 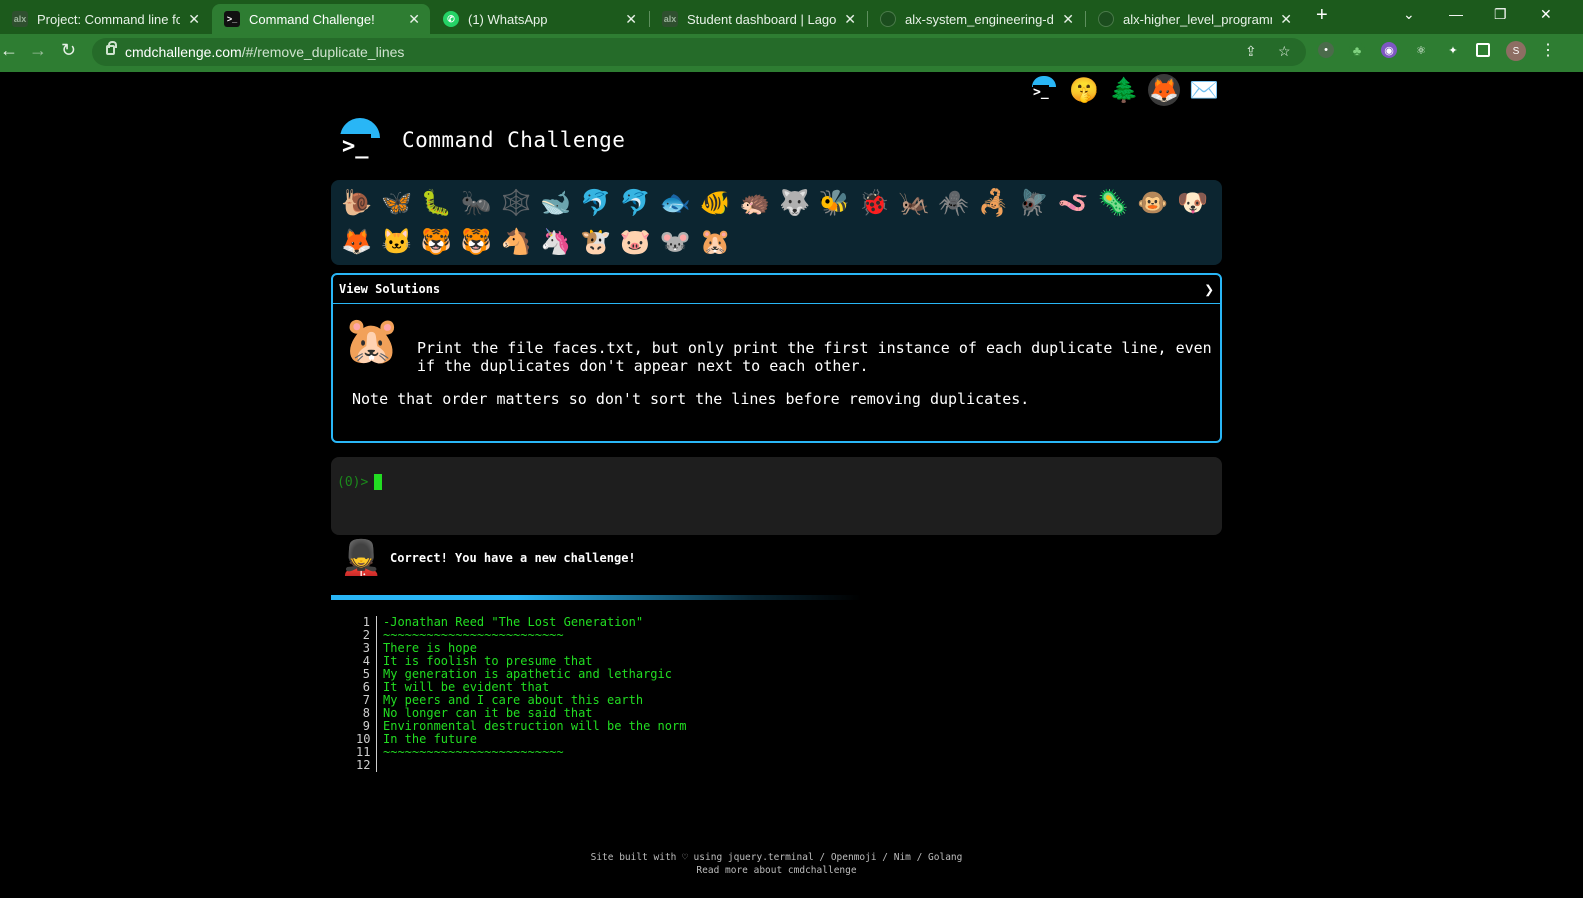 What do you see at coordinates (715, 242) in the screenshot?
I see `challenge-emoji-icon: 🐹` at bounding box center [715, 242].